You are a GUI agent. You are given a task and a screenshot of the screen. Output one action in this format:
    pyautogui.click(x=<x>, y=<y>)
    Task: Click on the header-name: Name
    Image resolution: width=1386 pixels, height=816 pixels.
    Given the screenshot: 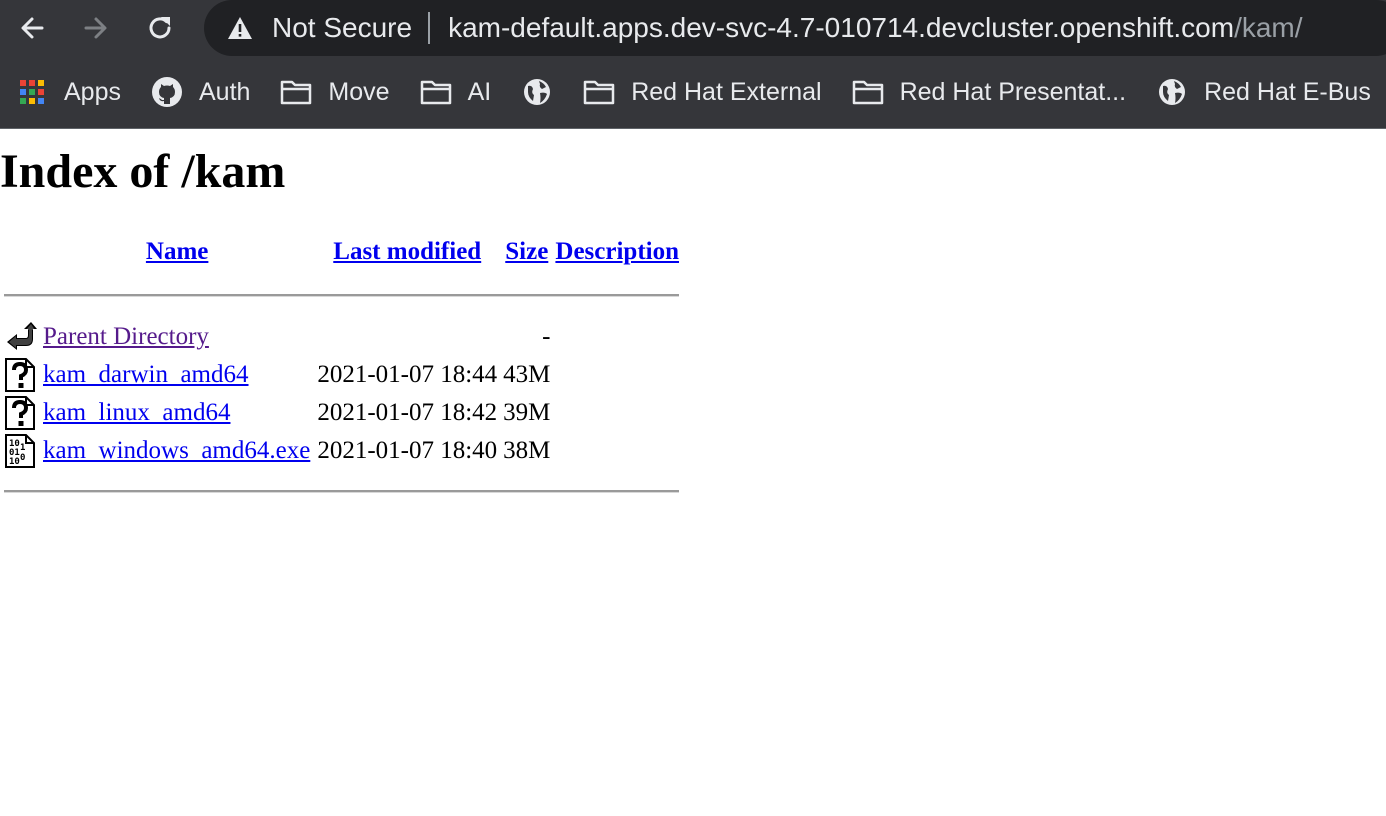 What is the action you would take?
    pyautogui.click(x=177, y=252)
    